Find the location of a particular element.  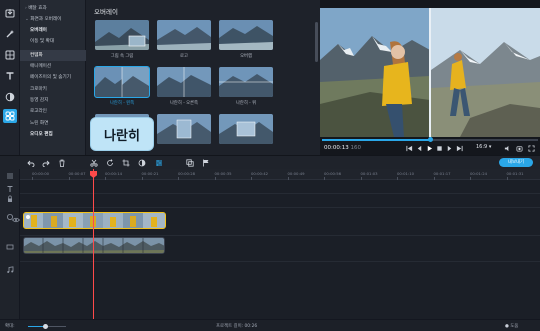

category-item: ⌄ 화면과 오버레이 is located at coordinates (53, 19).